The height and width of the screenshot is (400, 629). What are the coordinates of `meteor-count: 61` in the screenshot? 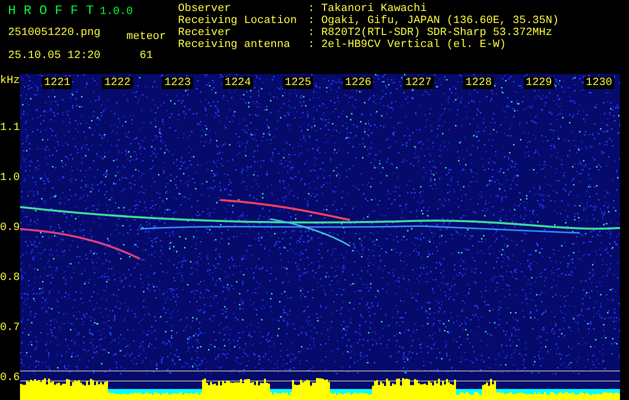 It's located at (146, 56).